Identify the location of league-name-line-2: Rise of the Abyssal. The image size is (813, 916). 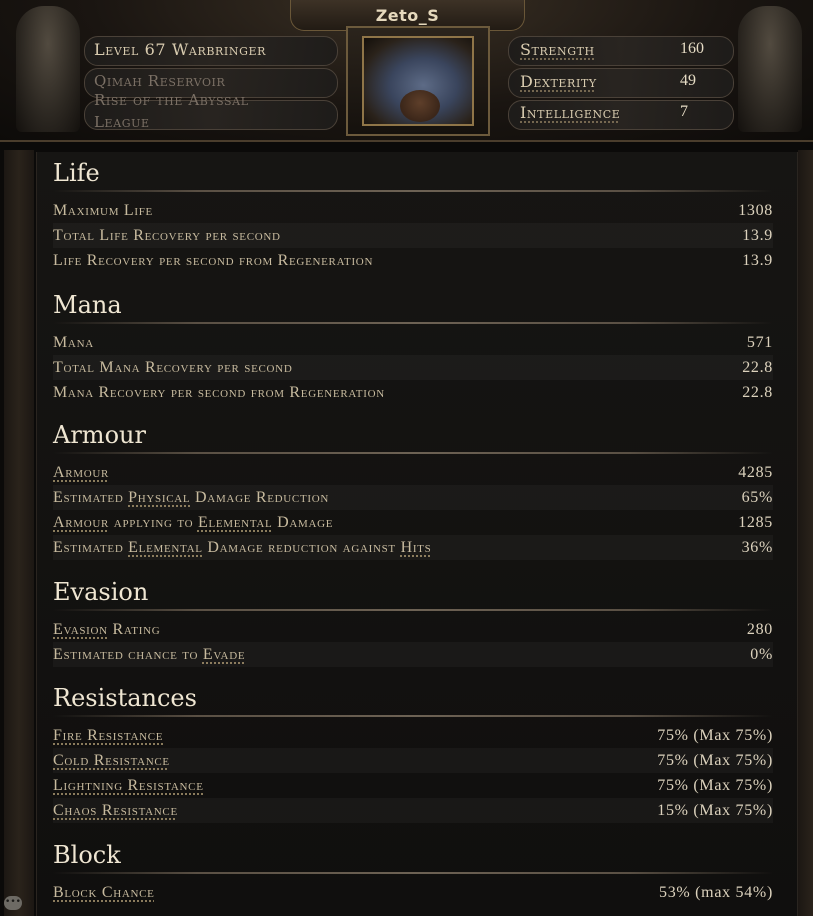
(171, 100).